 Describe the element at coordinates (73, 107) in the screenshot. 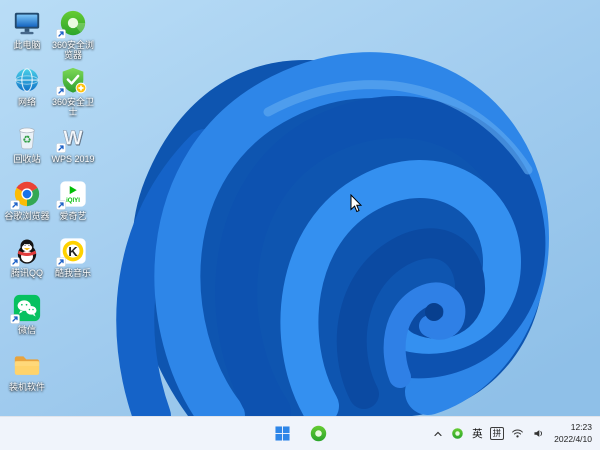

I see `desktop-icon-label: 360安全卫士` at that location.